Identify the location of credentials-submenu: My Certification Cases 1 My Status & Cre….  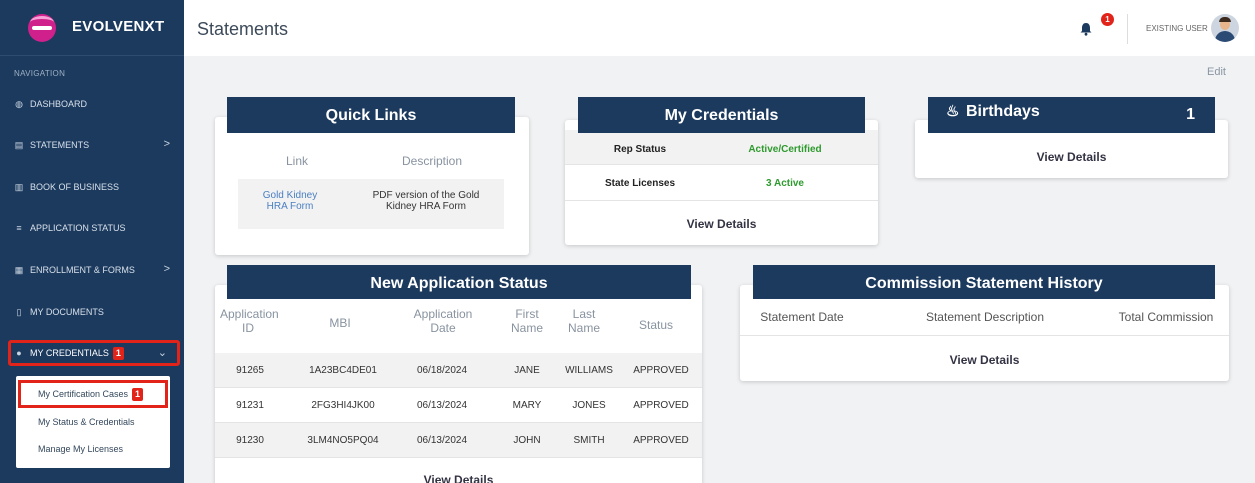
(93, 422).